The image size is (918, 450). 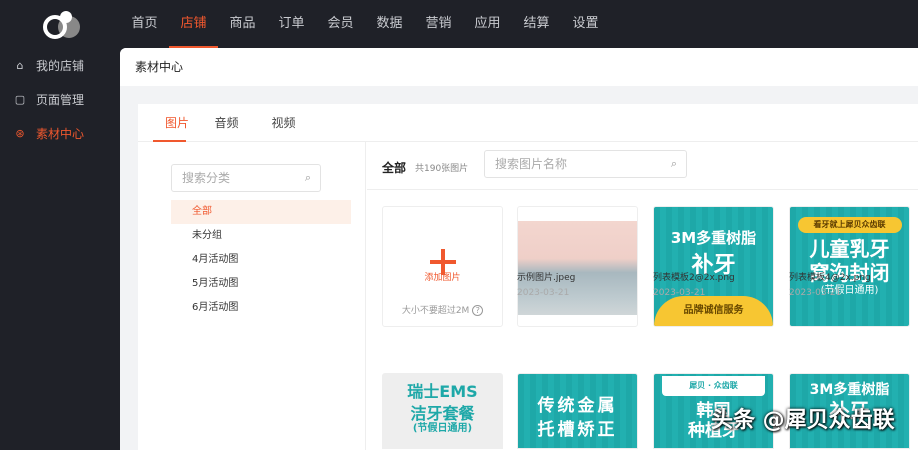 What do you see at coordinates (261, 212) in the screenshot?
I see `category-all: 全部` at bounding box center [261, 212].